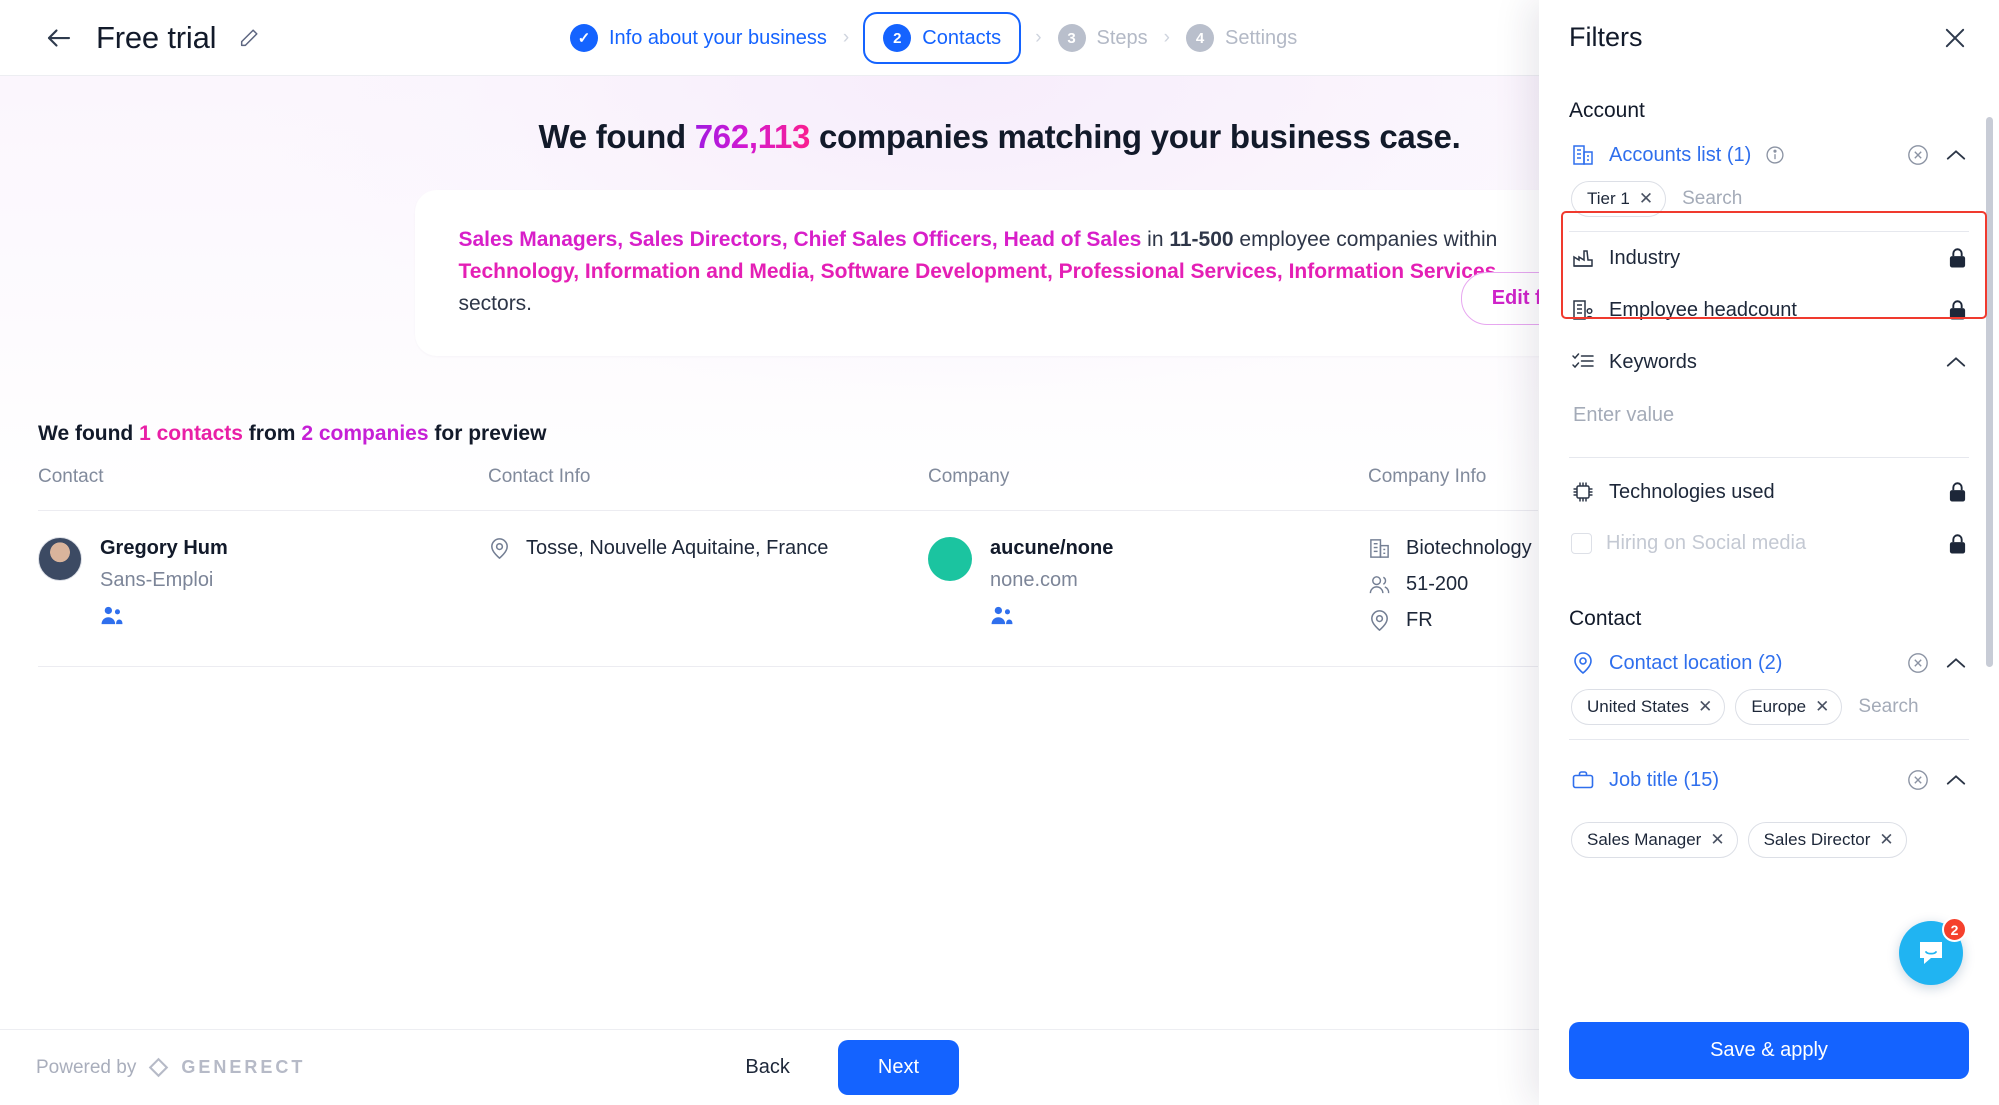  What do you see at coordinates (1648, 707) in the screenshot?
I see `chip-united-states: United States ✕` at bounding box center [1648, 707].